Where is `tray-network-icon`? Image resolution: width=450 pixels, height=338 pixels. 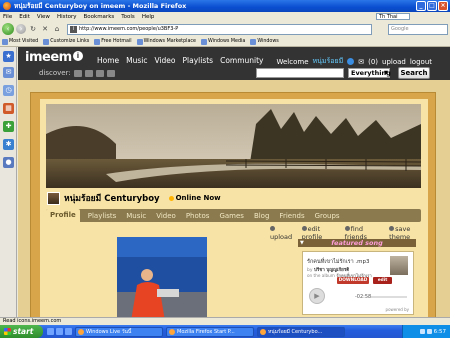 tray-network-icon is located at coordinates (422, 331).